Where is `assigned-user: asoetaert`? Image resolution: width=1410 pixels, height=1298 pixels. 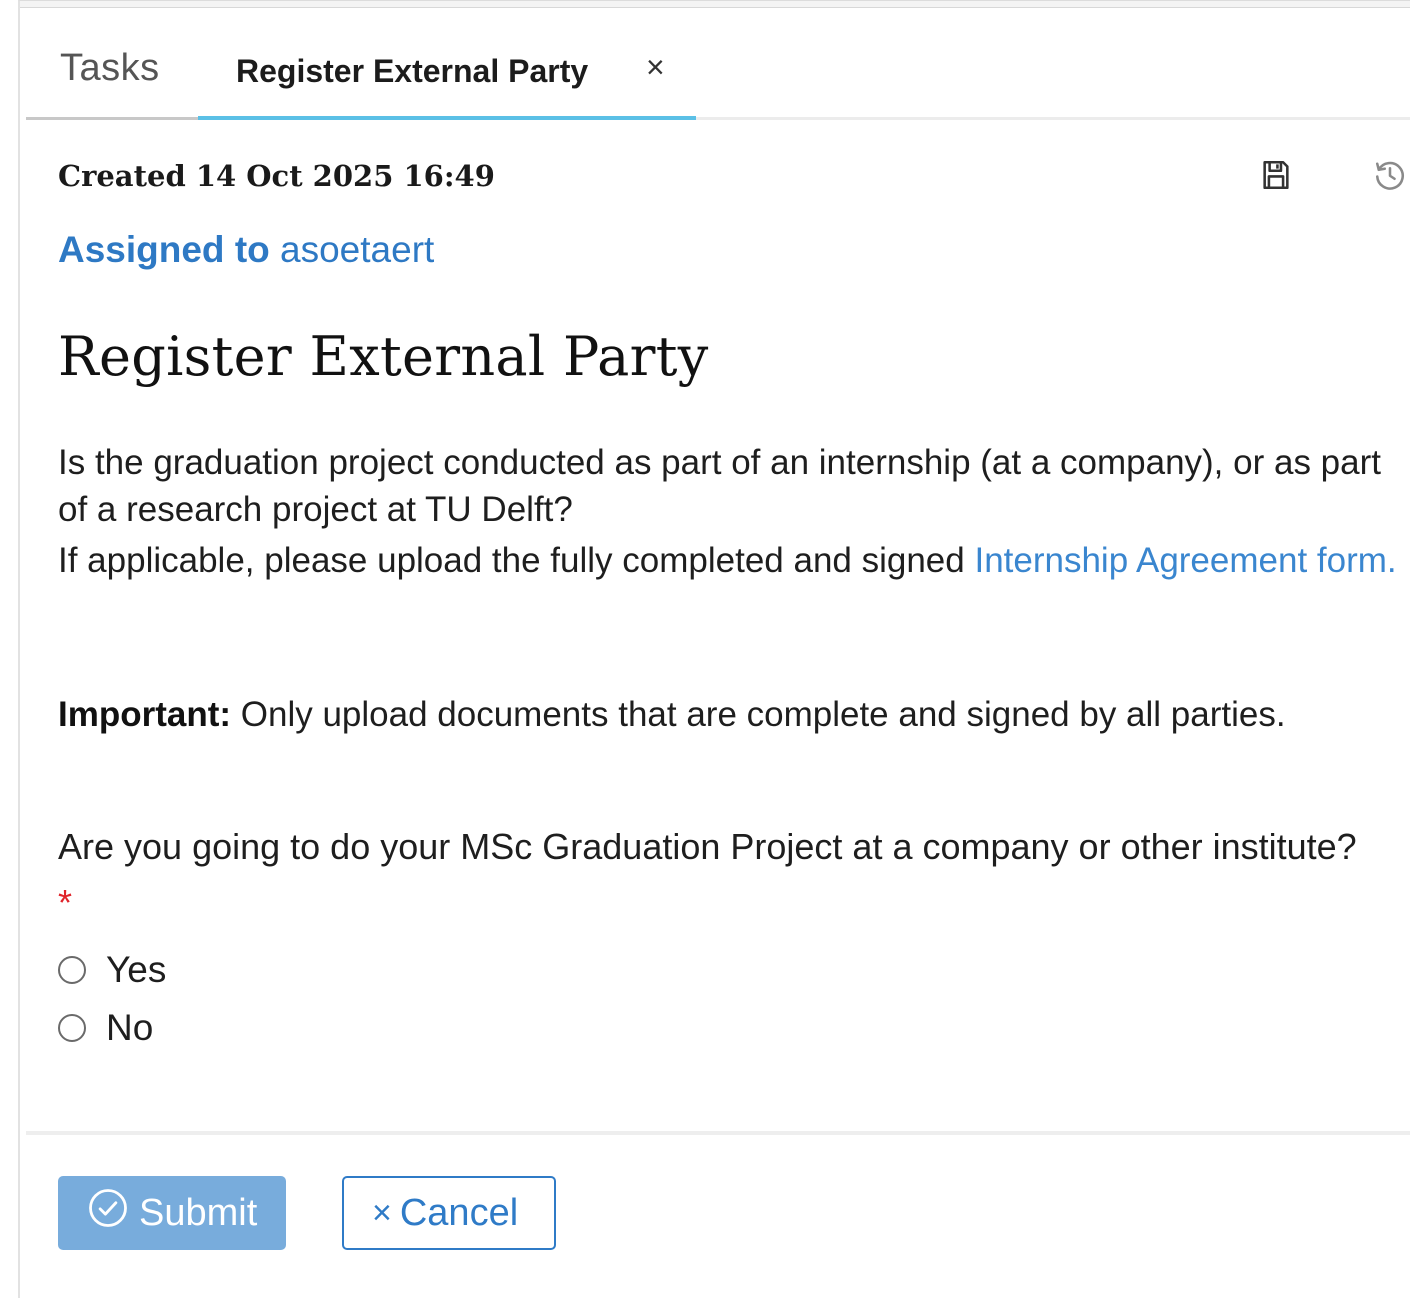
assigned-user: asoetaert is located at coordinates (357, 249).